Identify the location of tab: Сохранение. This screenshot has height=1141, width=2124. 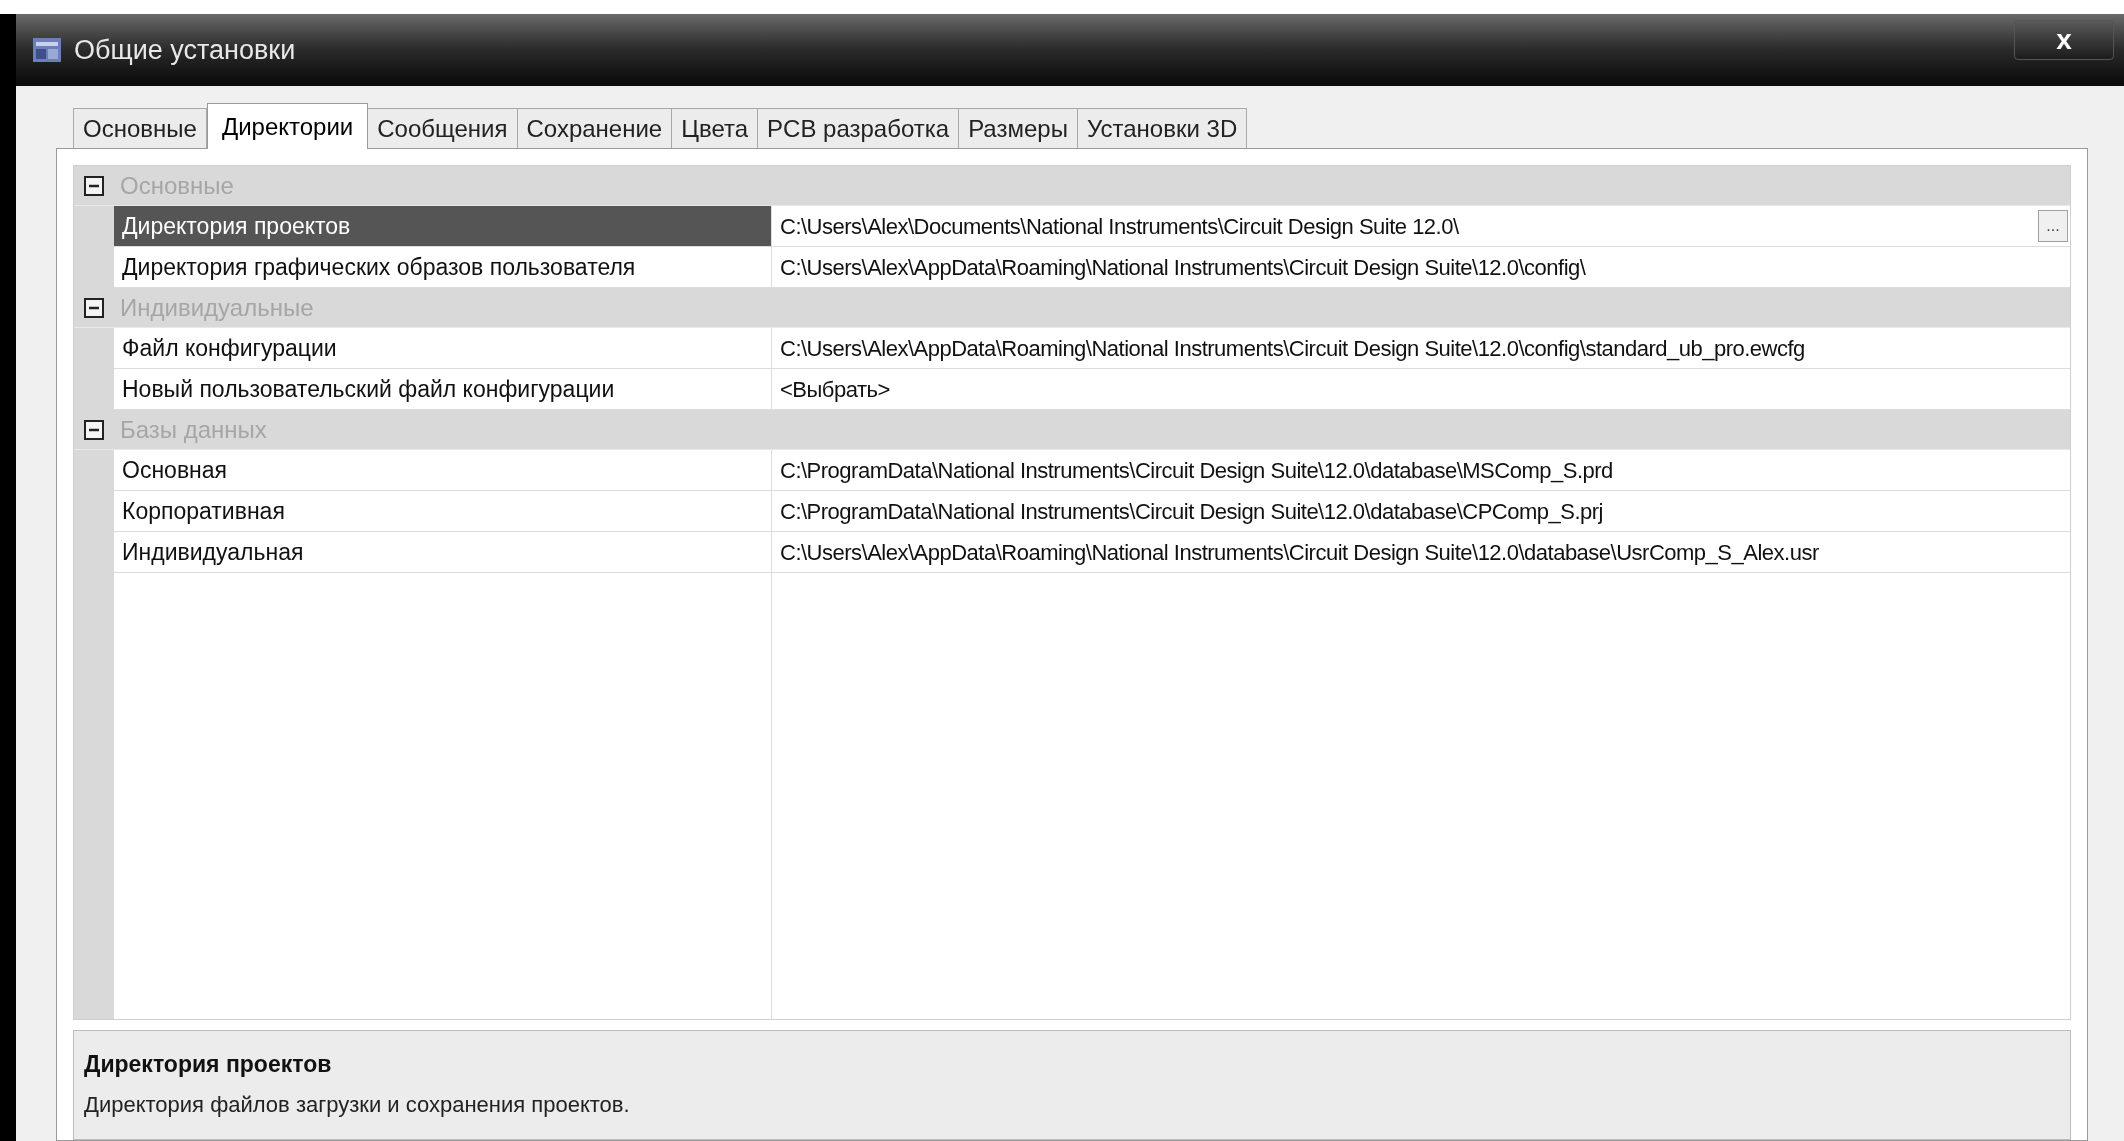
(594, 128).